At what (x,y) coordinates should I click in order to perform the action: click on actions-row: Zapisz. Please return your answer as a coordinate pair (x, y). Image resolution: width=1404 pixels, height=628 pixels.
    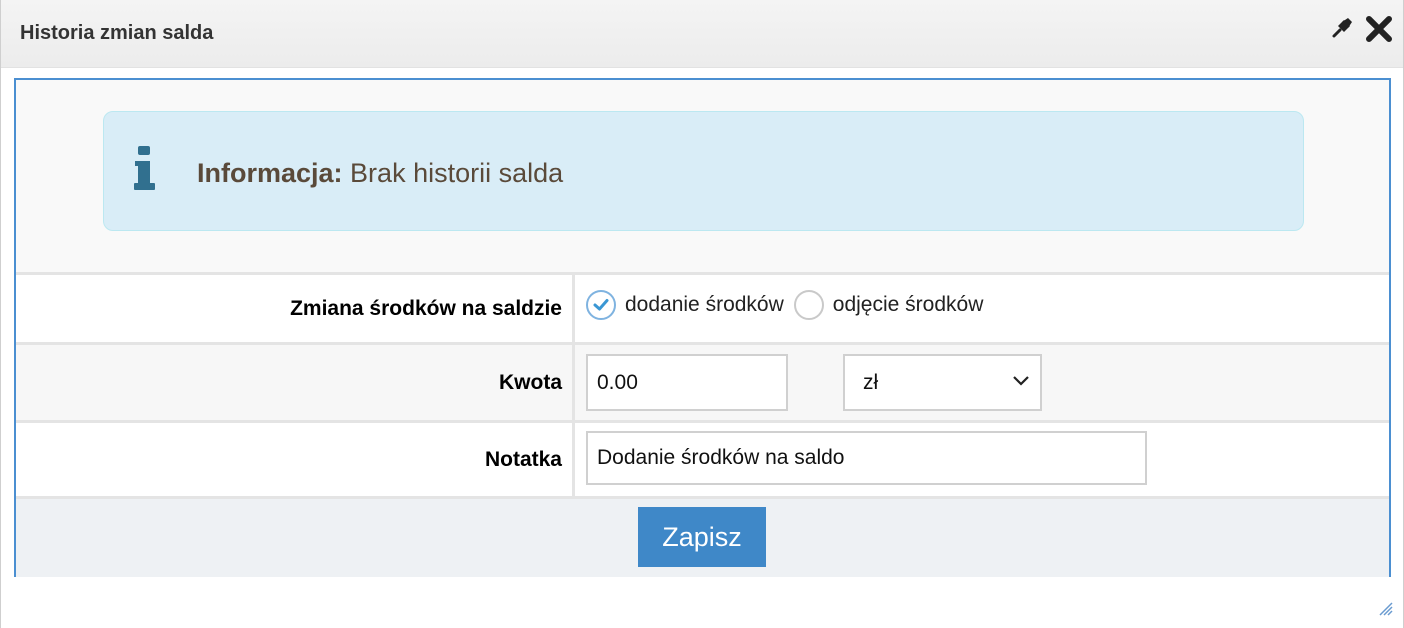
    Looking at the image, I should click on (702, 536).